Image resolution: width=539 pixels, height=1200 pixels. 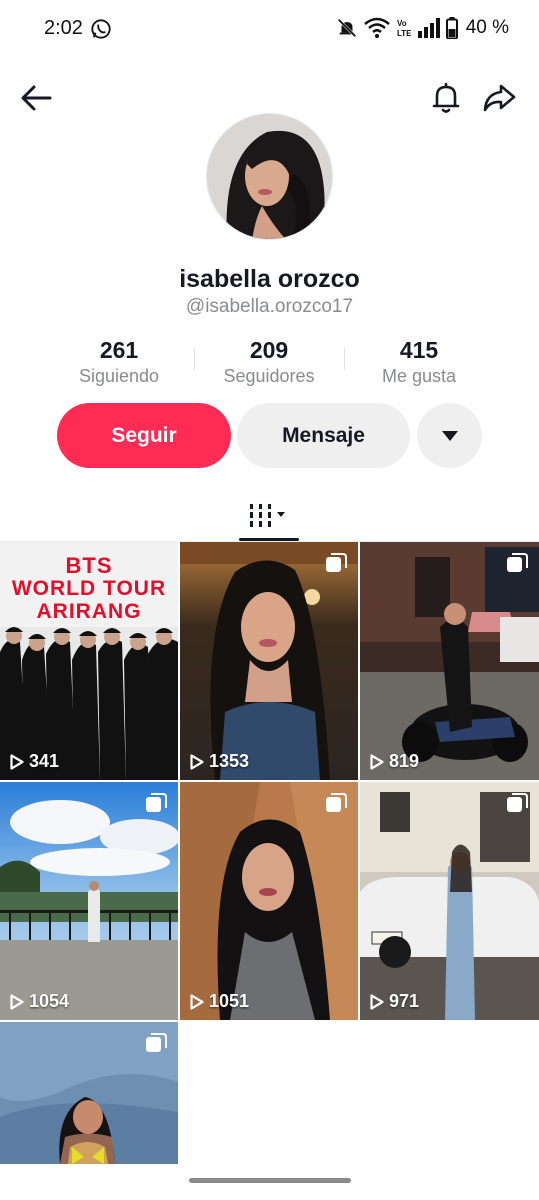 What do you see at coordinates (419, 350) in the screenshot?
I see `likes-count: 415` at bounding box center [419, 350].